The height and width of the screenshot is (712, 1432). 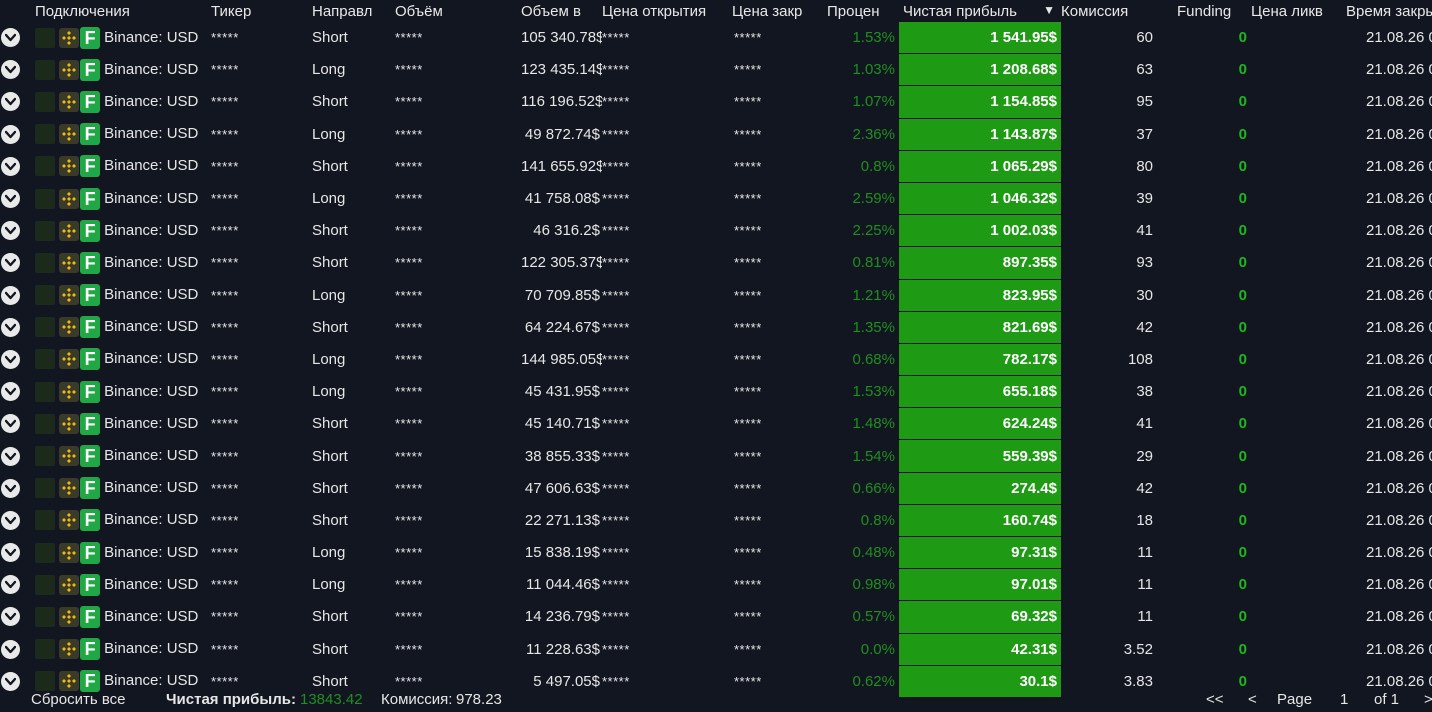 I want to click on net-profit-cell: 69.32$, so click(x=980, y=617).